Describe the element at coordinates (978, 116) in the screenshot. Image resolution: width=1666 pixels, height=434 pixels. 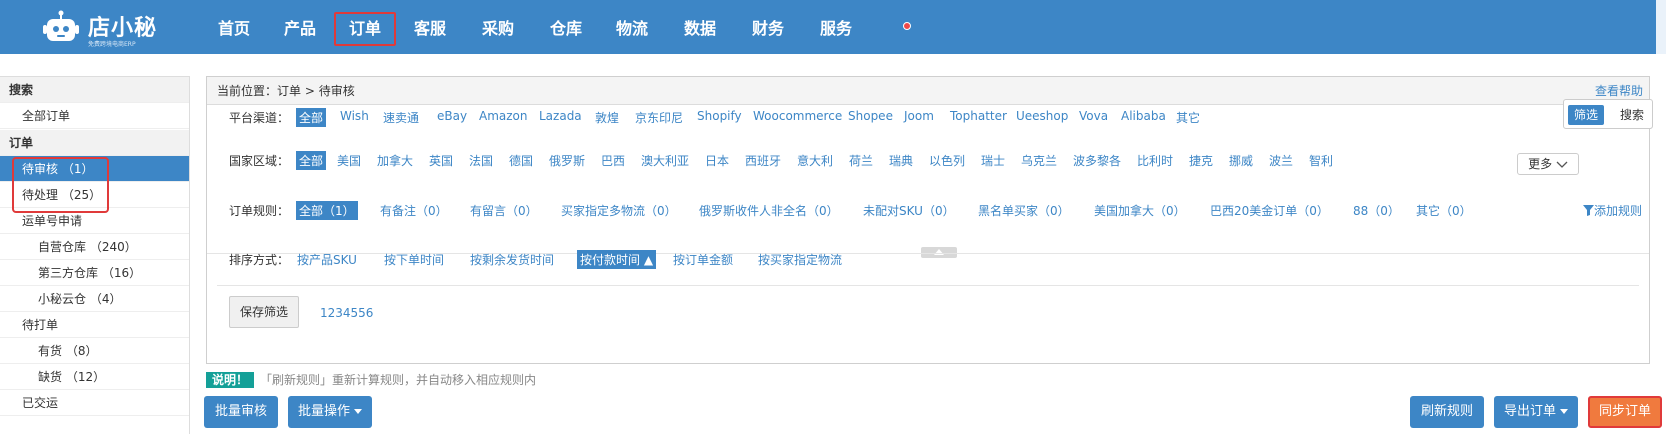
I see `platform-option: Tophatter` at that location.